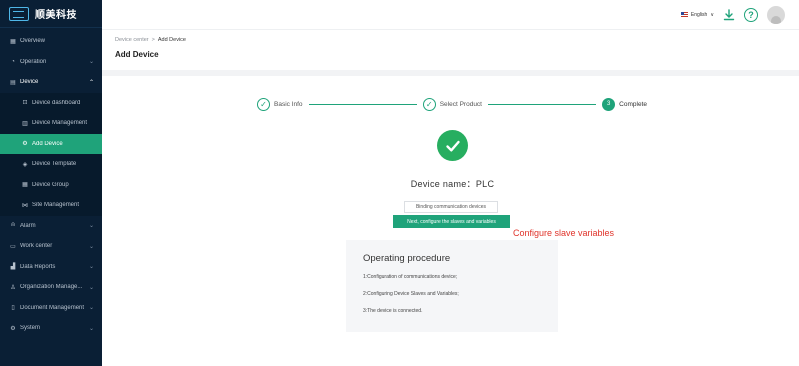 The height and width of the screenshot is (366, 799). What do you see at coordinates (33, 41) in the screenshot?
I see `sidebar-item-label: Overview` at bounding box center [33, 41].